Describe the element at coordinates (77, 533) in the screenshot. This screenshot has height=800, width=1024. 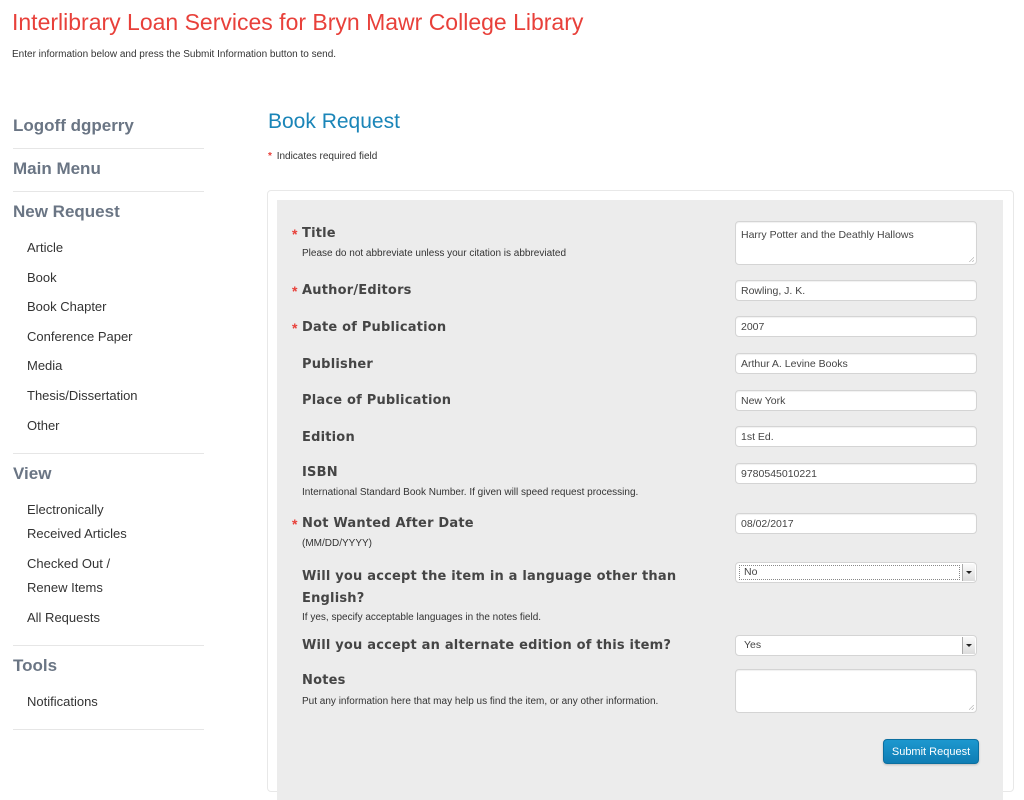
I see `sidebar-item-label: Received Articles` at that location.